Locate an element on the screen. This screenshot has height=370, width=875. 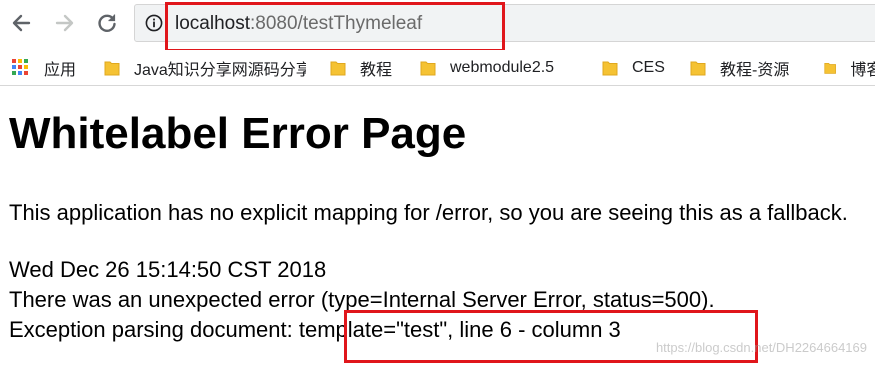
exception-detail: template="test", line 6 - column 3 is located at coordinates (459, 329).